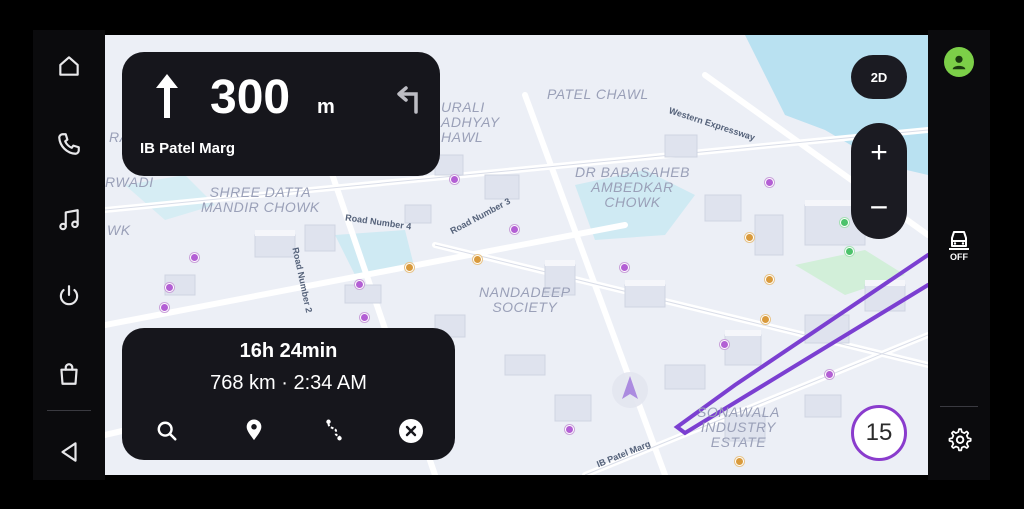 This screenshot has width=1024, height=509. I want to click on avatar-icon, so click(959, 62).